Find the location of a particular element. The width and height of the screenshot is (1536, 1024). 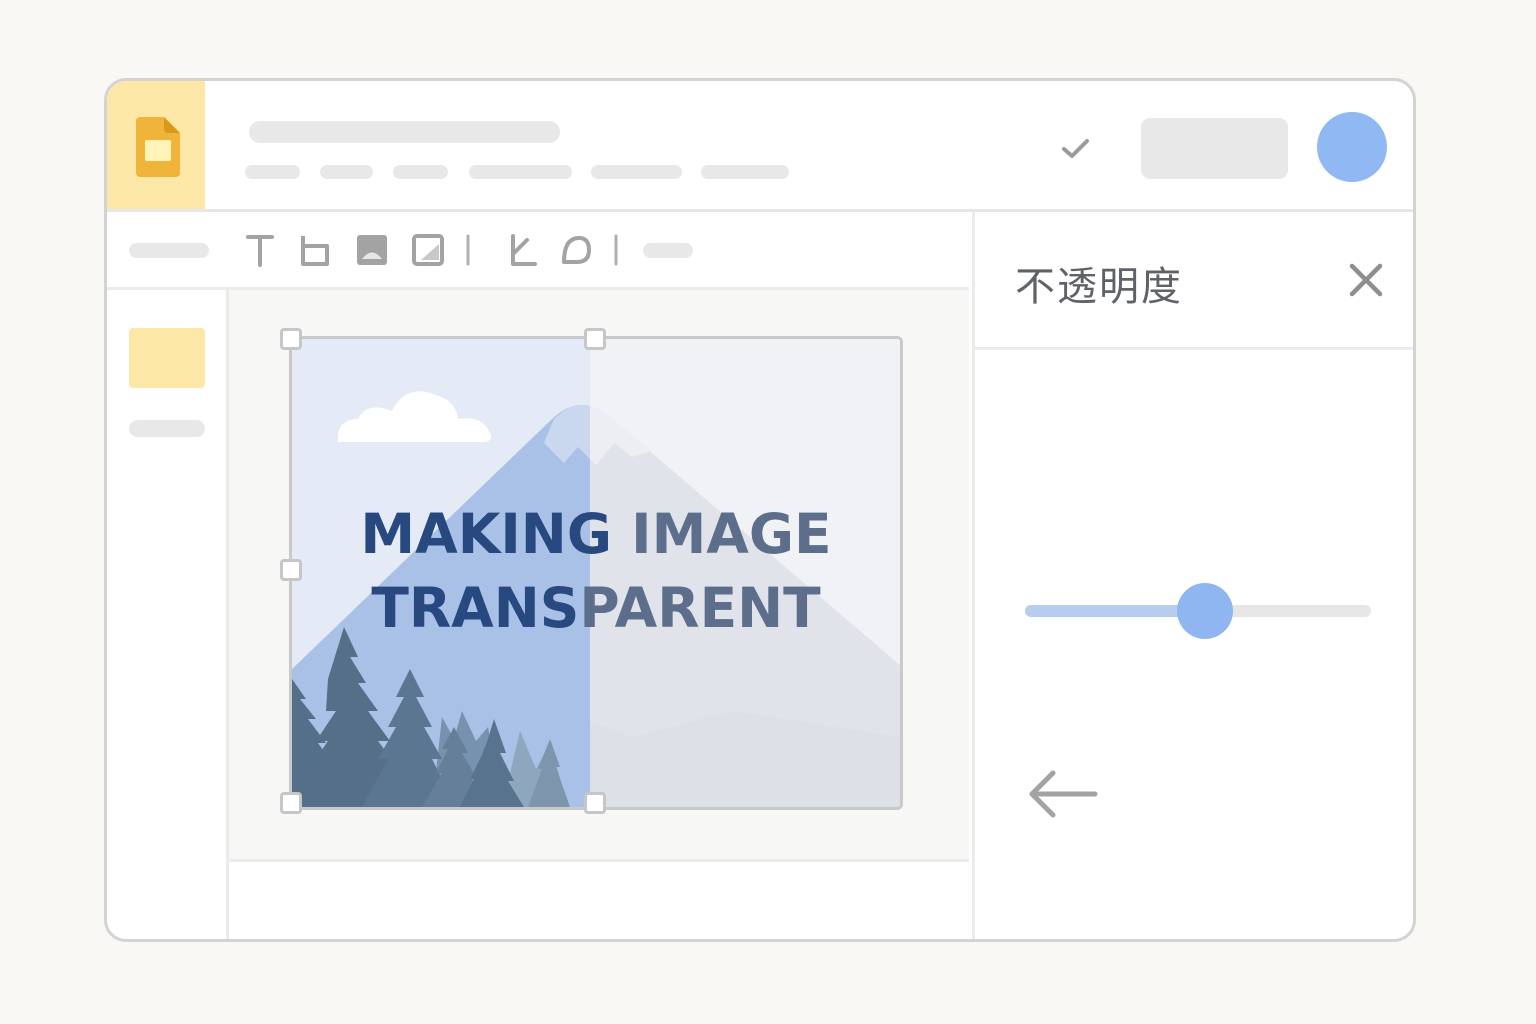

resize-handle-bottom-middle is located at coordinates (595, 803).